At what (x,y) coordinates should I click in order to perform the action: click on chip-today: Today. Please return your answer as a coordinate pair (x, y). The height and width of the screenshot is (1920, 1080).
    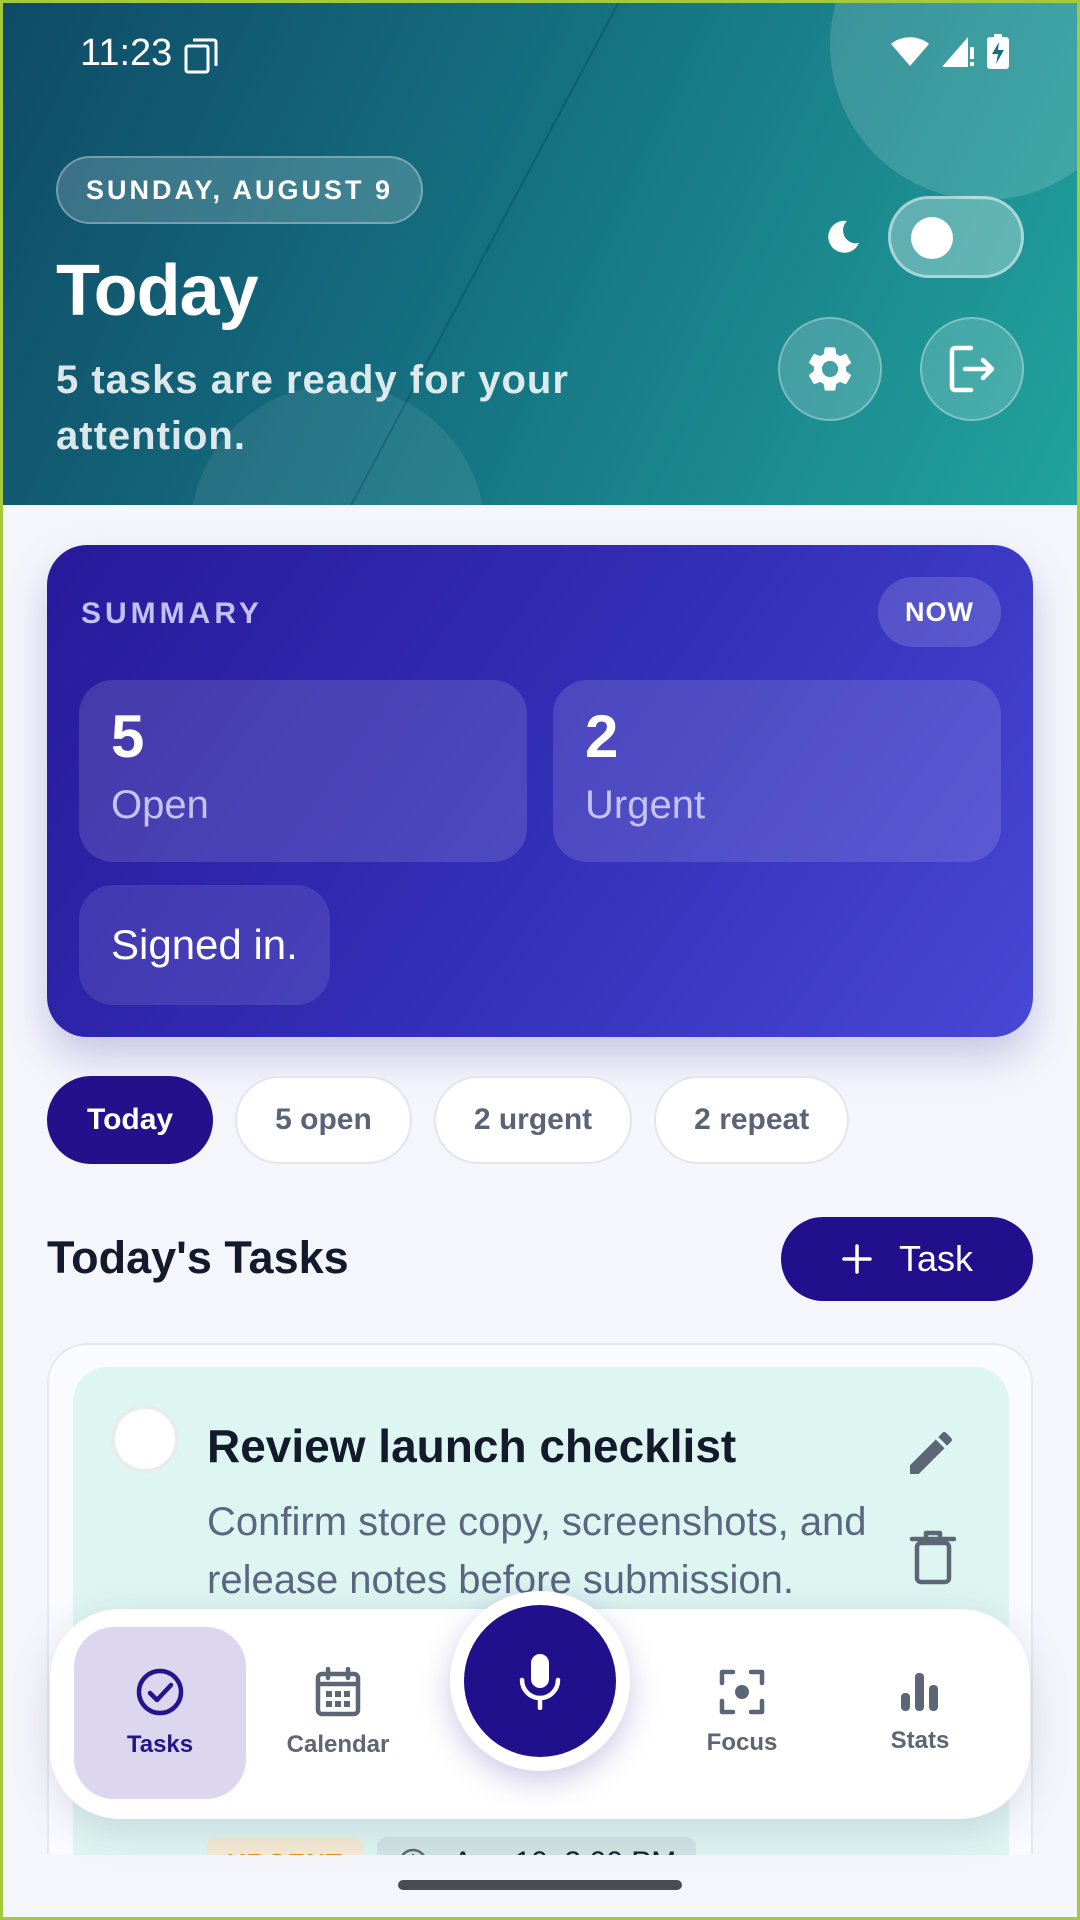
    Looking at the image, I should click on (130, 1120).